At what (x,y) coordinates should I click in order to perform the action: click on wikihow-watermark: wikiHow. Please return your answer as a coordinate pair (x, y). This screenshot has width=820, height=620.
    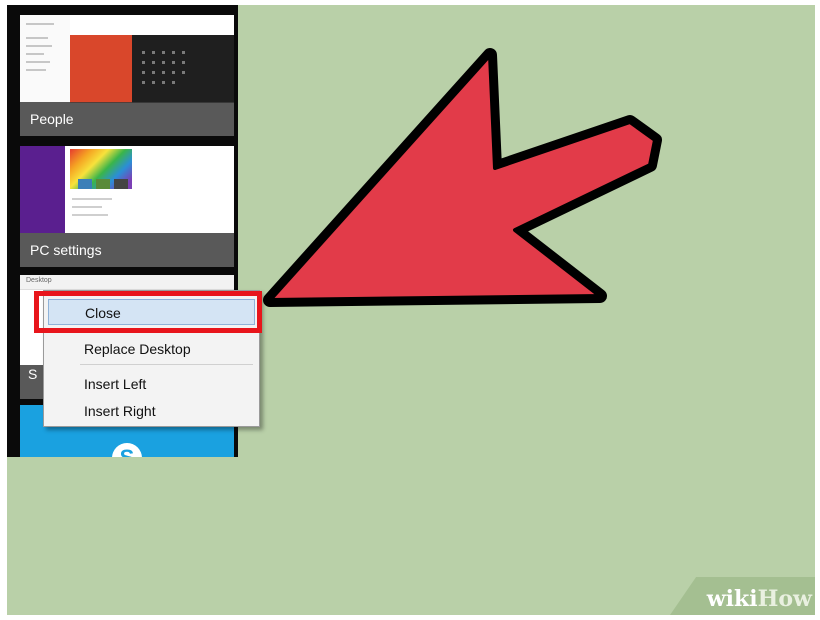
    Looking at the image, I should click on (759, 599).